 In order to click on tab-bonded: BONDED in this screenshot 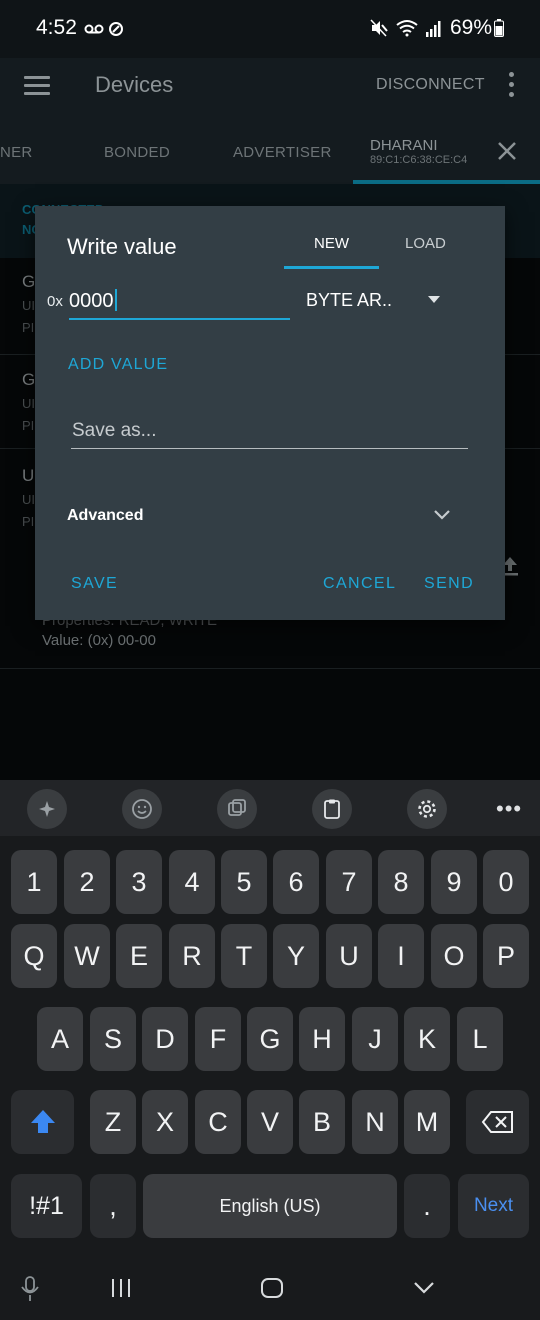, I will do `click(137, 152)`.